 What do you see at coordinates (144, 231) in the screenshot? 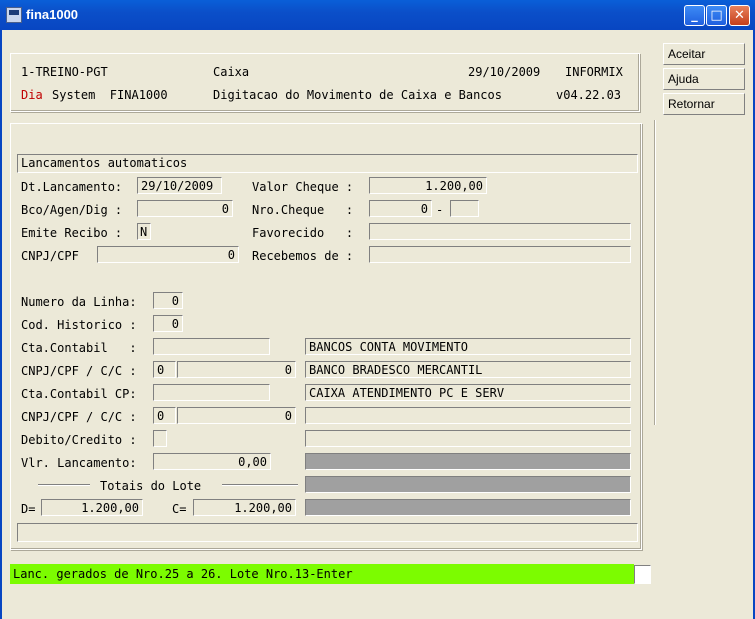
I see `emite-recibo-field: N` at bounding box center [144, 231].